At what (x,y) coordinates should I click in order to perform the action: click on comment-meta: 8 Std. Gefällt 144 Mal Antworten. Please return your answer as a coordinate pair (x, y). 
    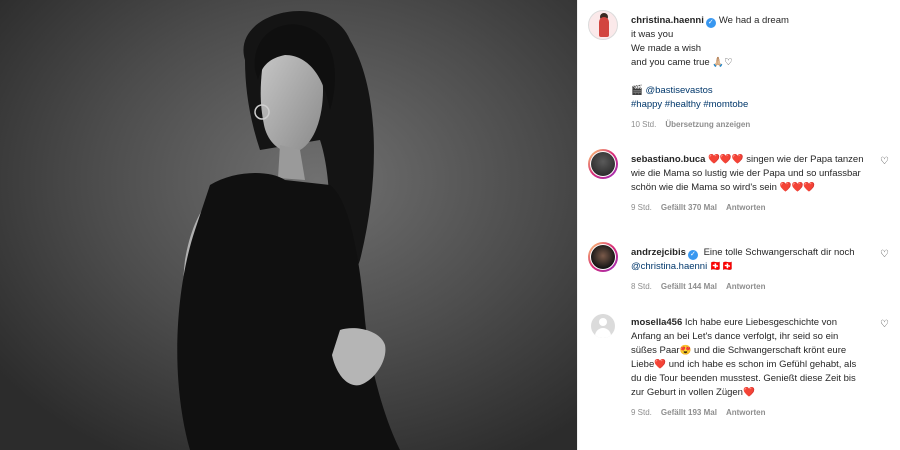
    Looking at the image, I should click on (748, 287).